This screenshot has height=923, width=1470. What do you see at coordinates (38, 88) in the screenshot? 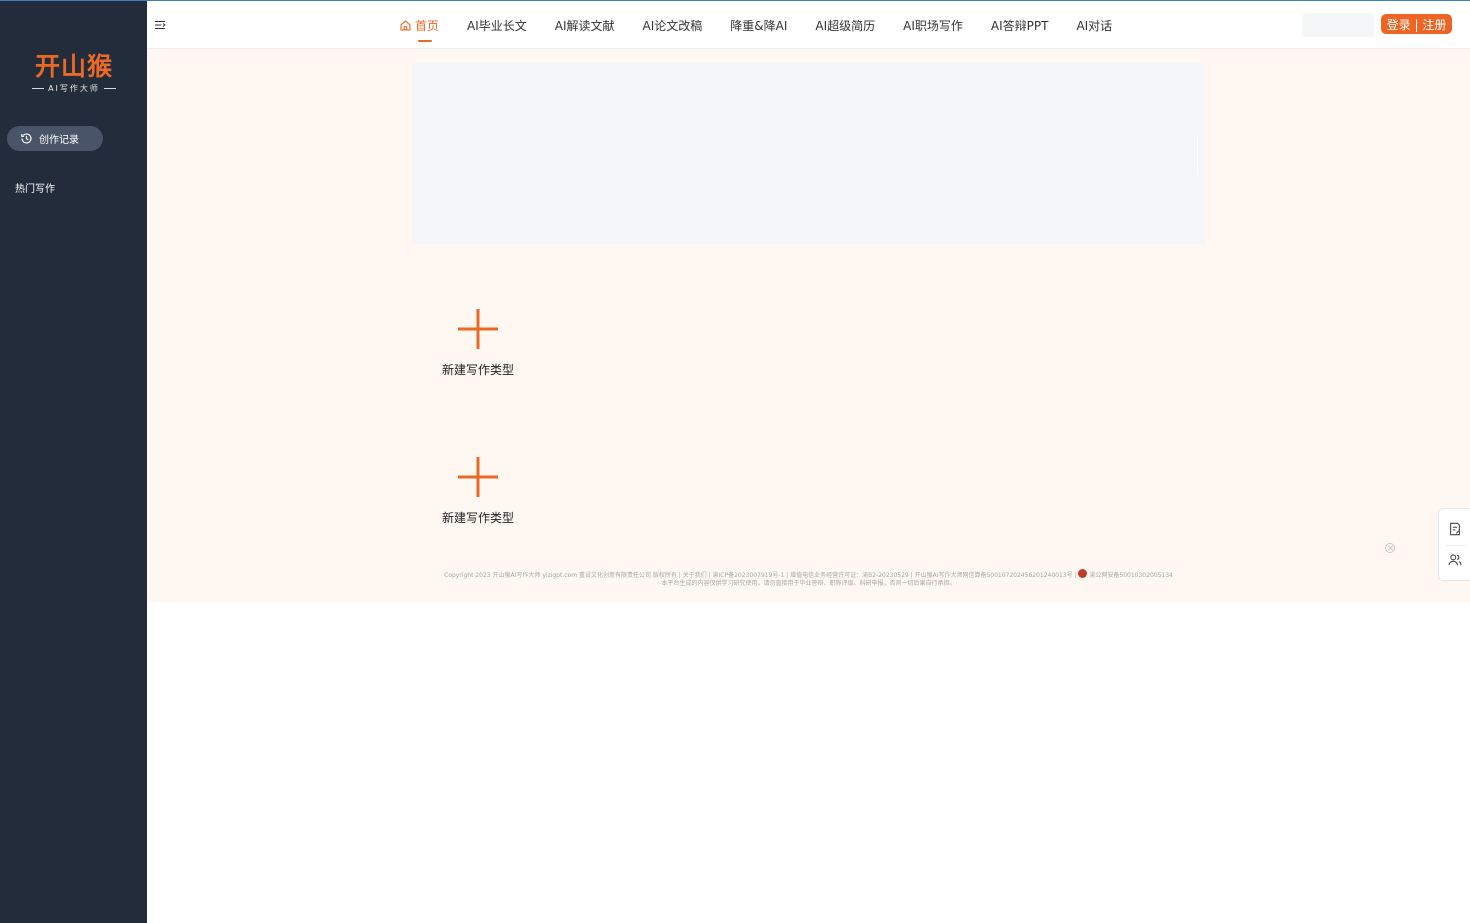
I see `logo-rule-left` at bounding box center [38, 88].